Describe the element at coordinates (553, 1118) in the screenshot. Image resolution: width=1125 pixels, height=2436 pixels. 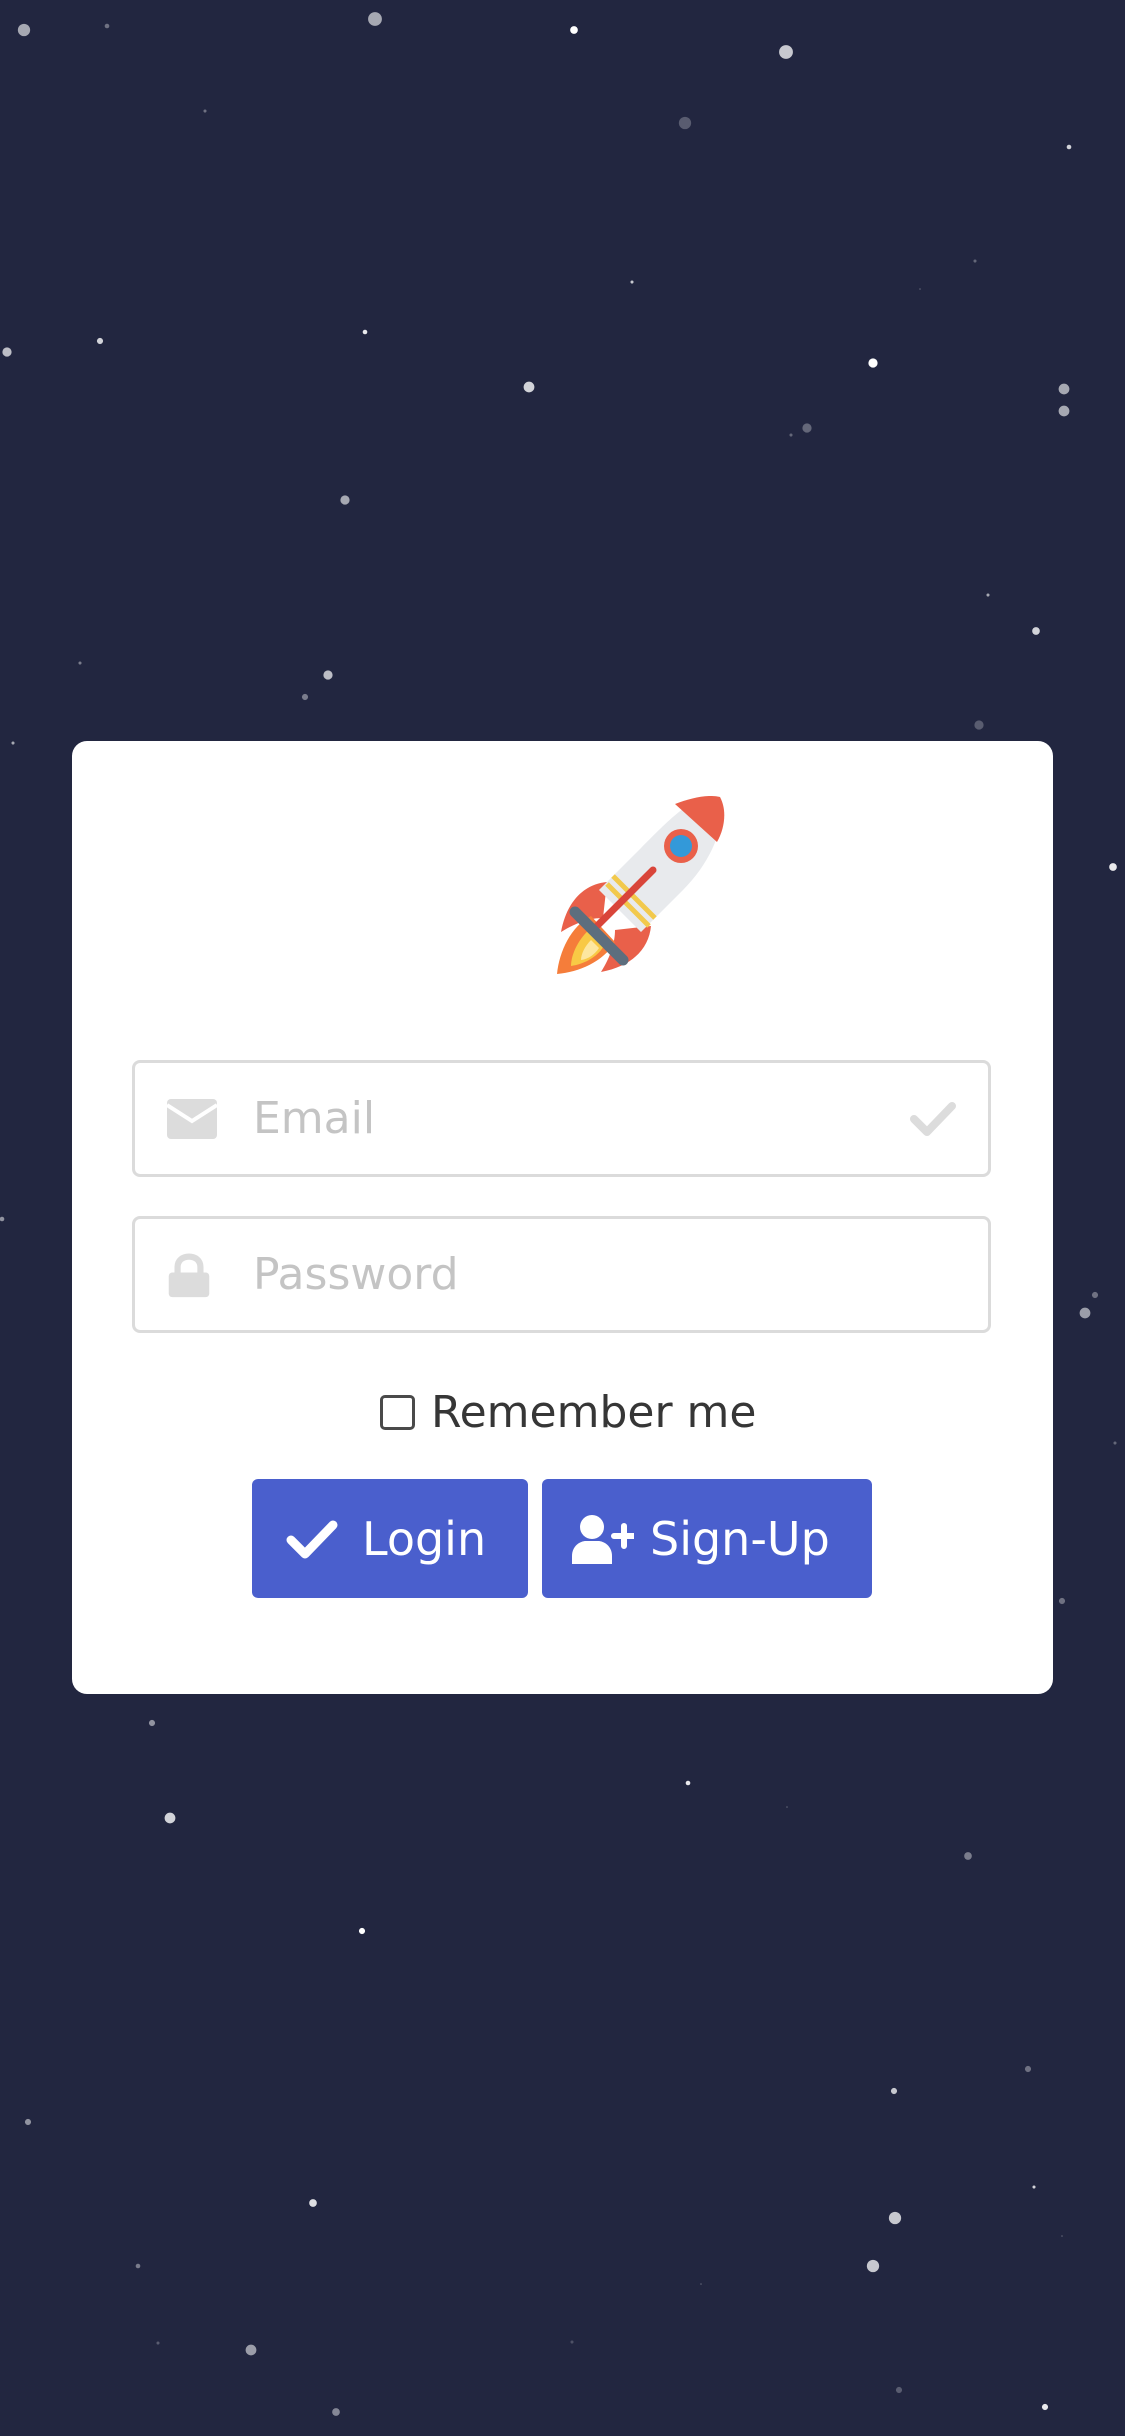
I see `email-input` at that location.